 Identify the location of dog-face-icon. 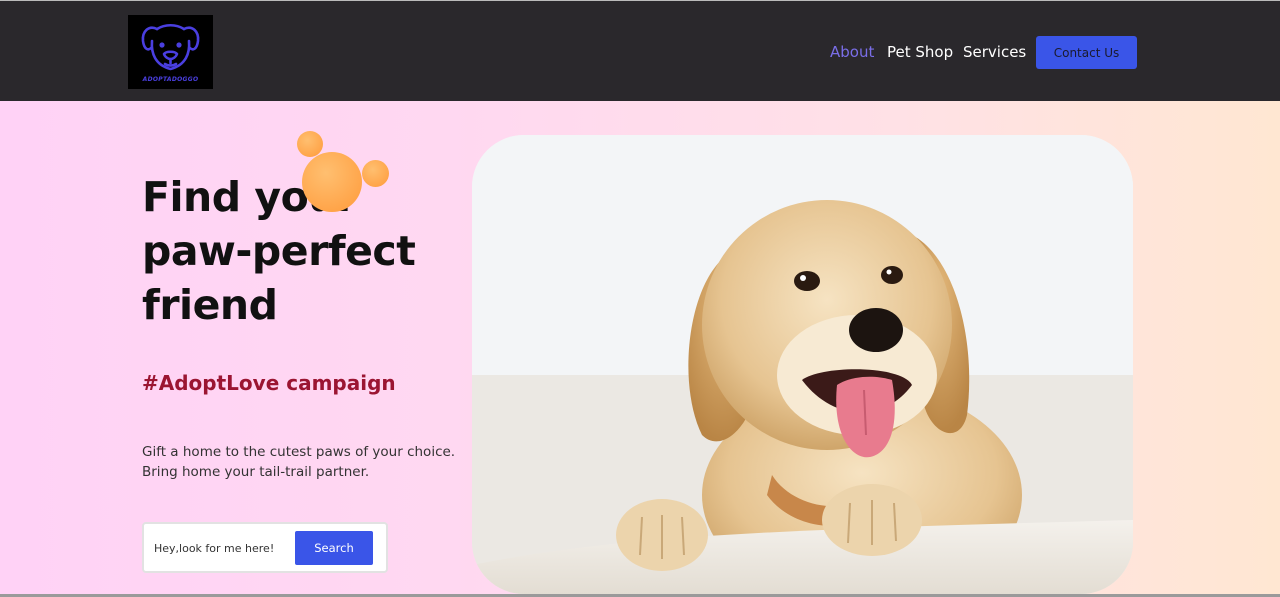
(170, 47).